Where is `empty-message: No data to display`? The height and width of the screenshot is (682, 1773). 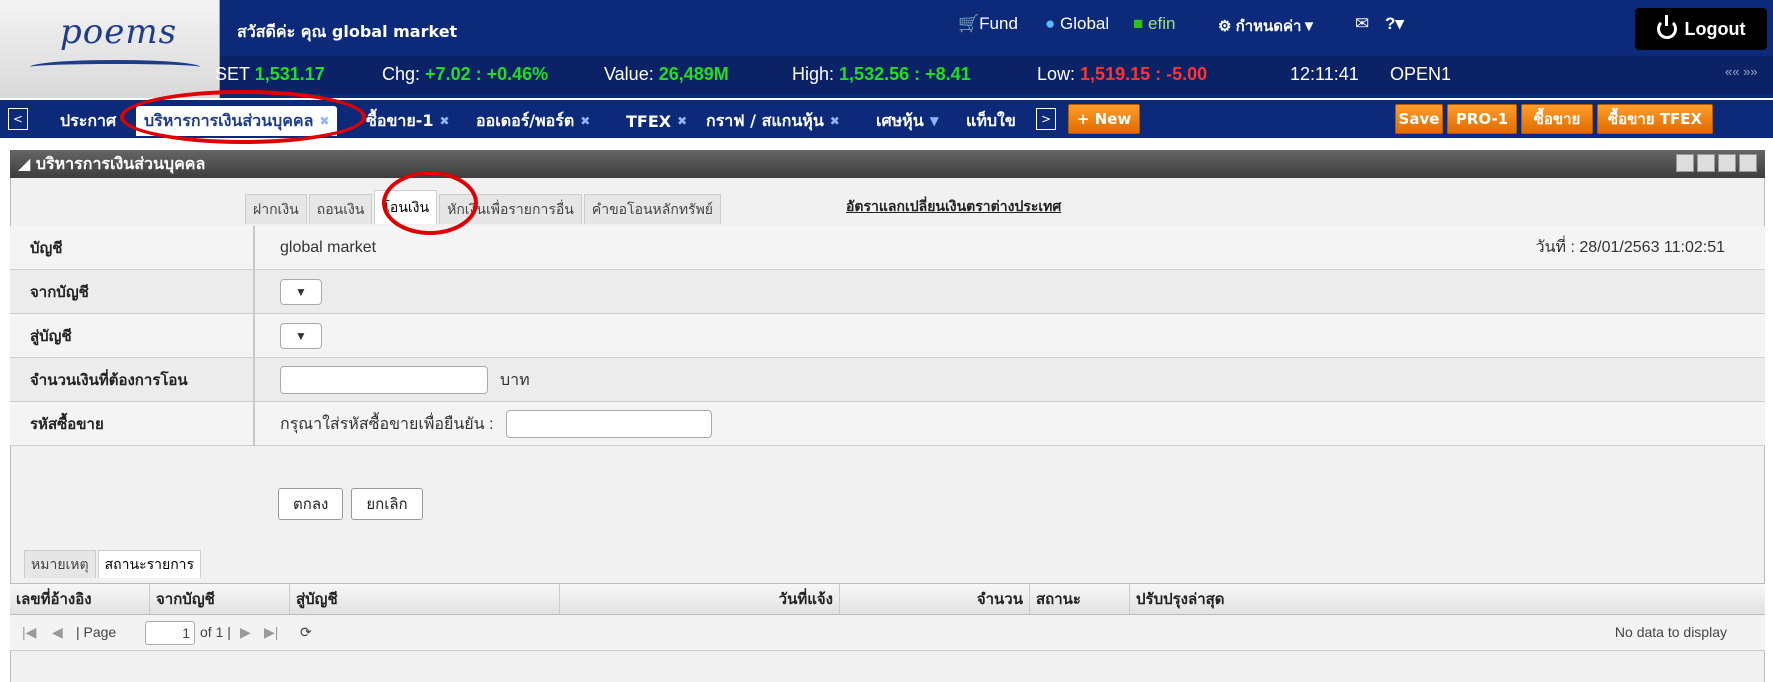 empty-message: No data to display is located at coordinates (1670, 632).